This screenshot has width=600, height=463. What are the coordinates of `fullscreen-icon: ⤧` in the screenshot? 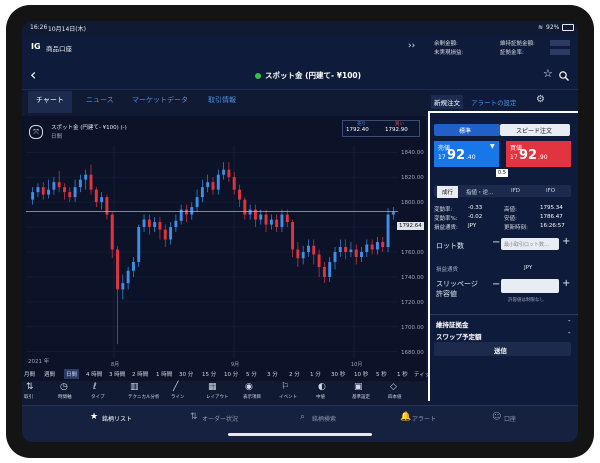 It's located at (36, 132).